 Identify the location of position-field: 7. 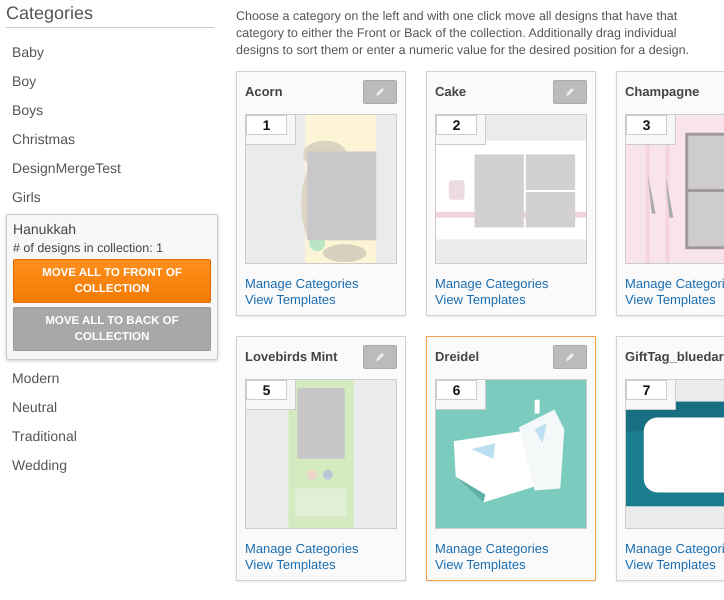
(646, 390).